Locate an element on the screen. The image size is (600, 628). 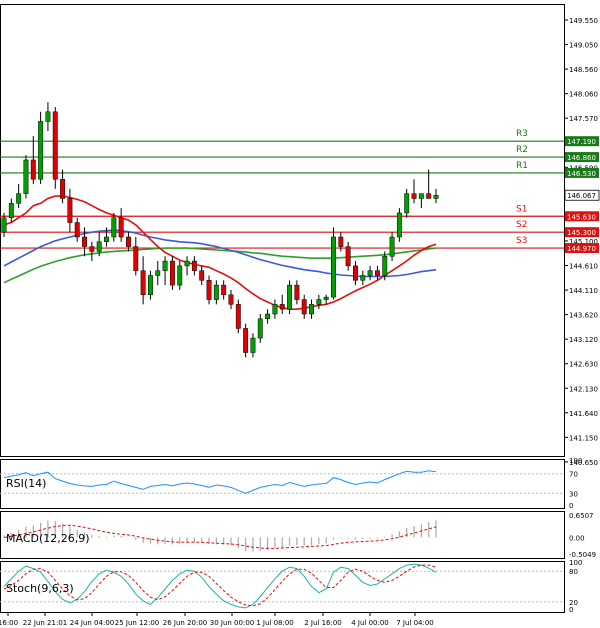
time-tick-label: 4 Jul 00:00 is located at coordinates (370, 623).